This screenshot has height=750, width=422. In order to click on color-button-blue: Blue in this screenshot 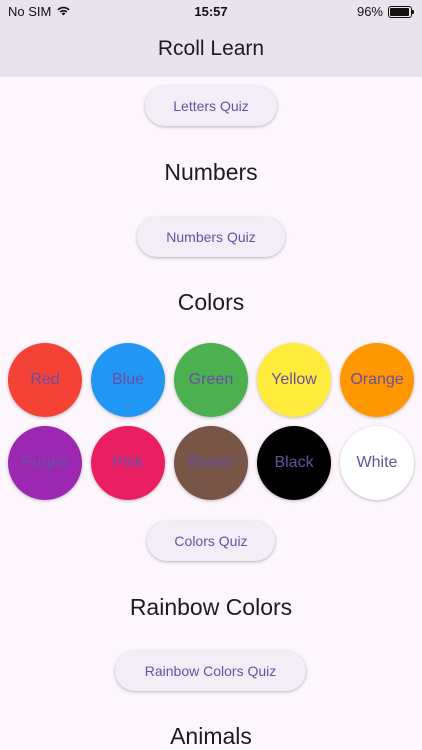, I will do `click(128, 380)`.